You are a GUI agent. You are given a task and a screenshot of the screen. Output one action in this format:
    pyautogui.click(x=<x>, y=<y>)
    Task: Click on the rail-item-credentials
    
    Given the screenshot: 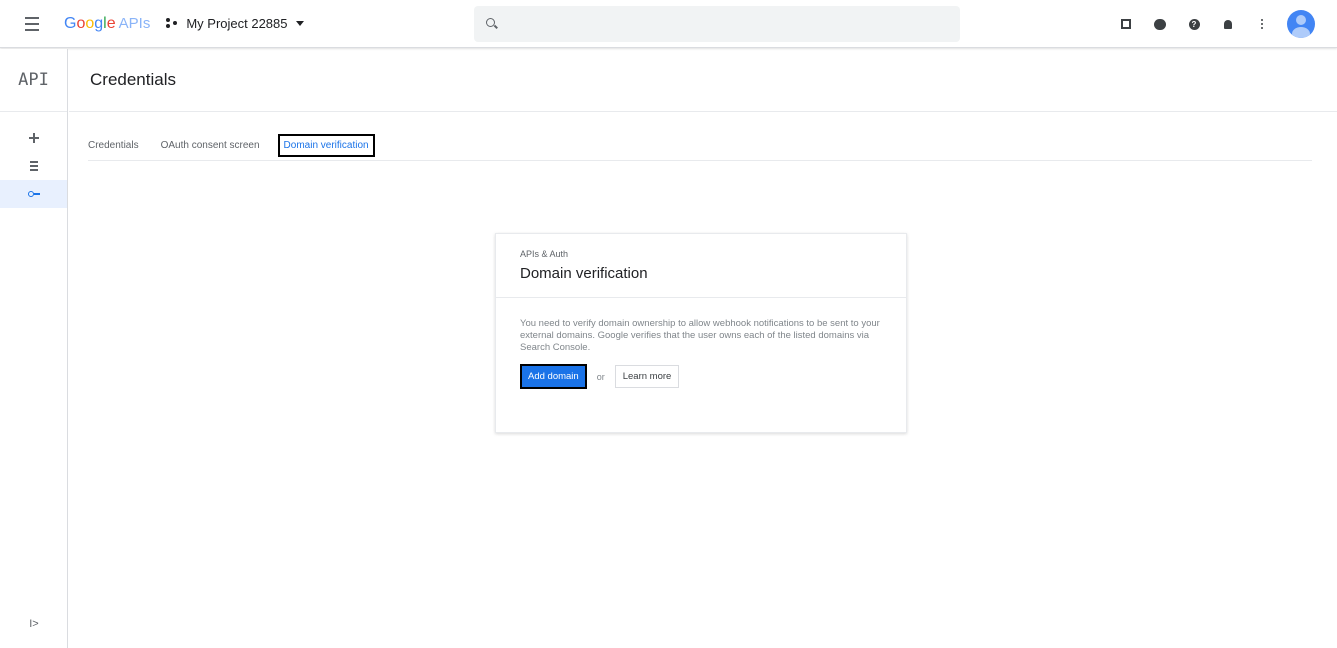 What is the action you would take?
    pyautogui.click(x=33, y=194)
    